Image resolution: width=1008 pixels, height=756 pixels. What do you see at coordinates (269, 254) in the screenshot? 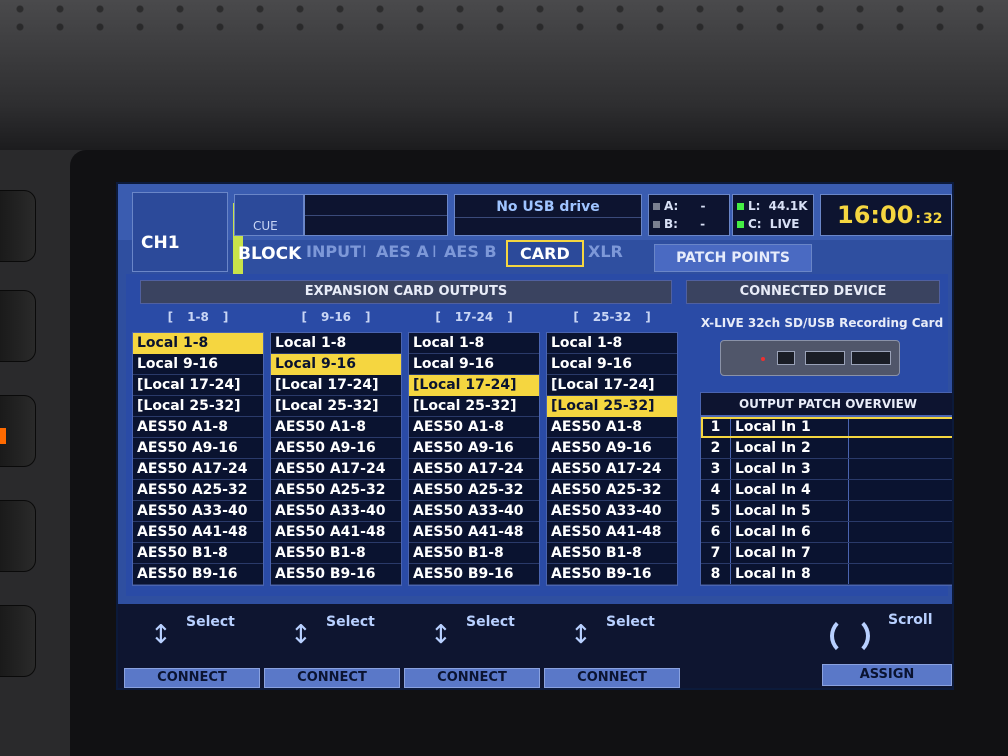
I see `tab-block: BLOCK` at bounding box center [269, 254].